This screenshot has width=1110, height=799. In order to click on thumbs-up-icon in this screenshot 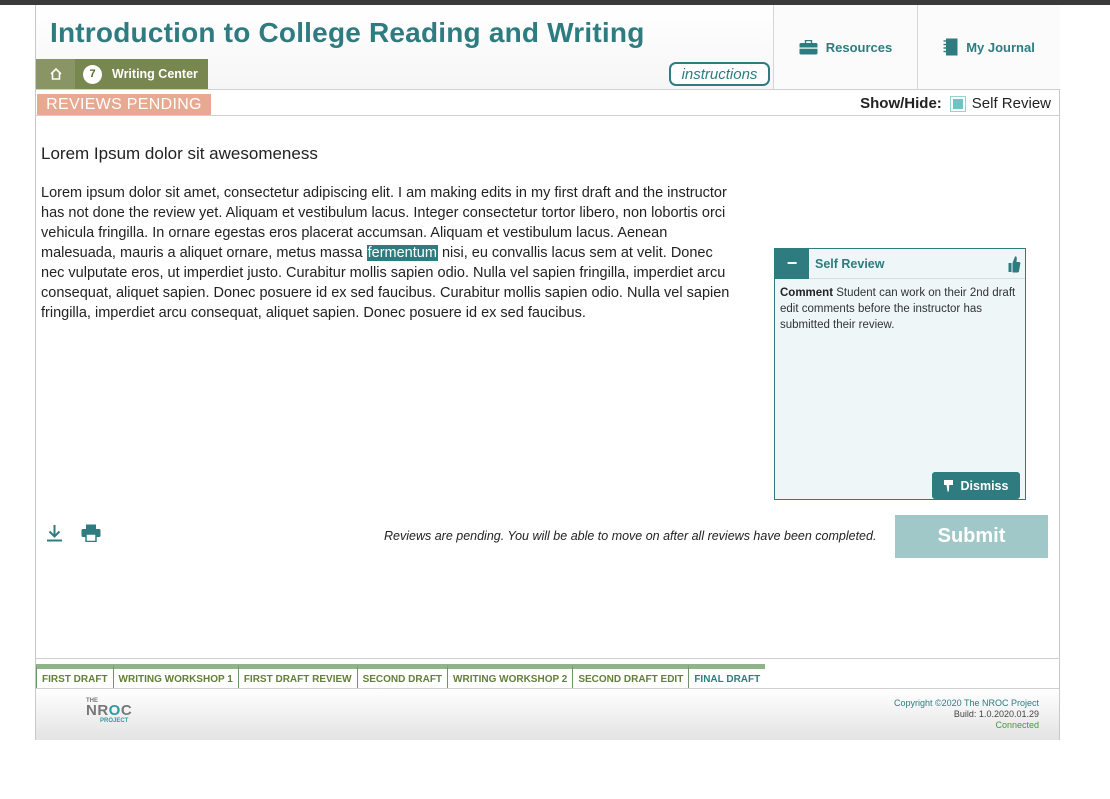, I will do `click(1014, 264)`.